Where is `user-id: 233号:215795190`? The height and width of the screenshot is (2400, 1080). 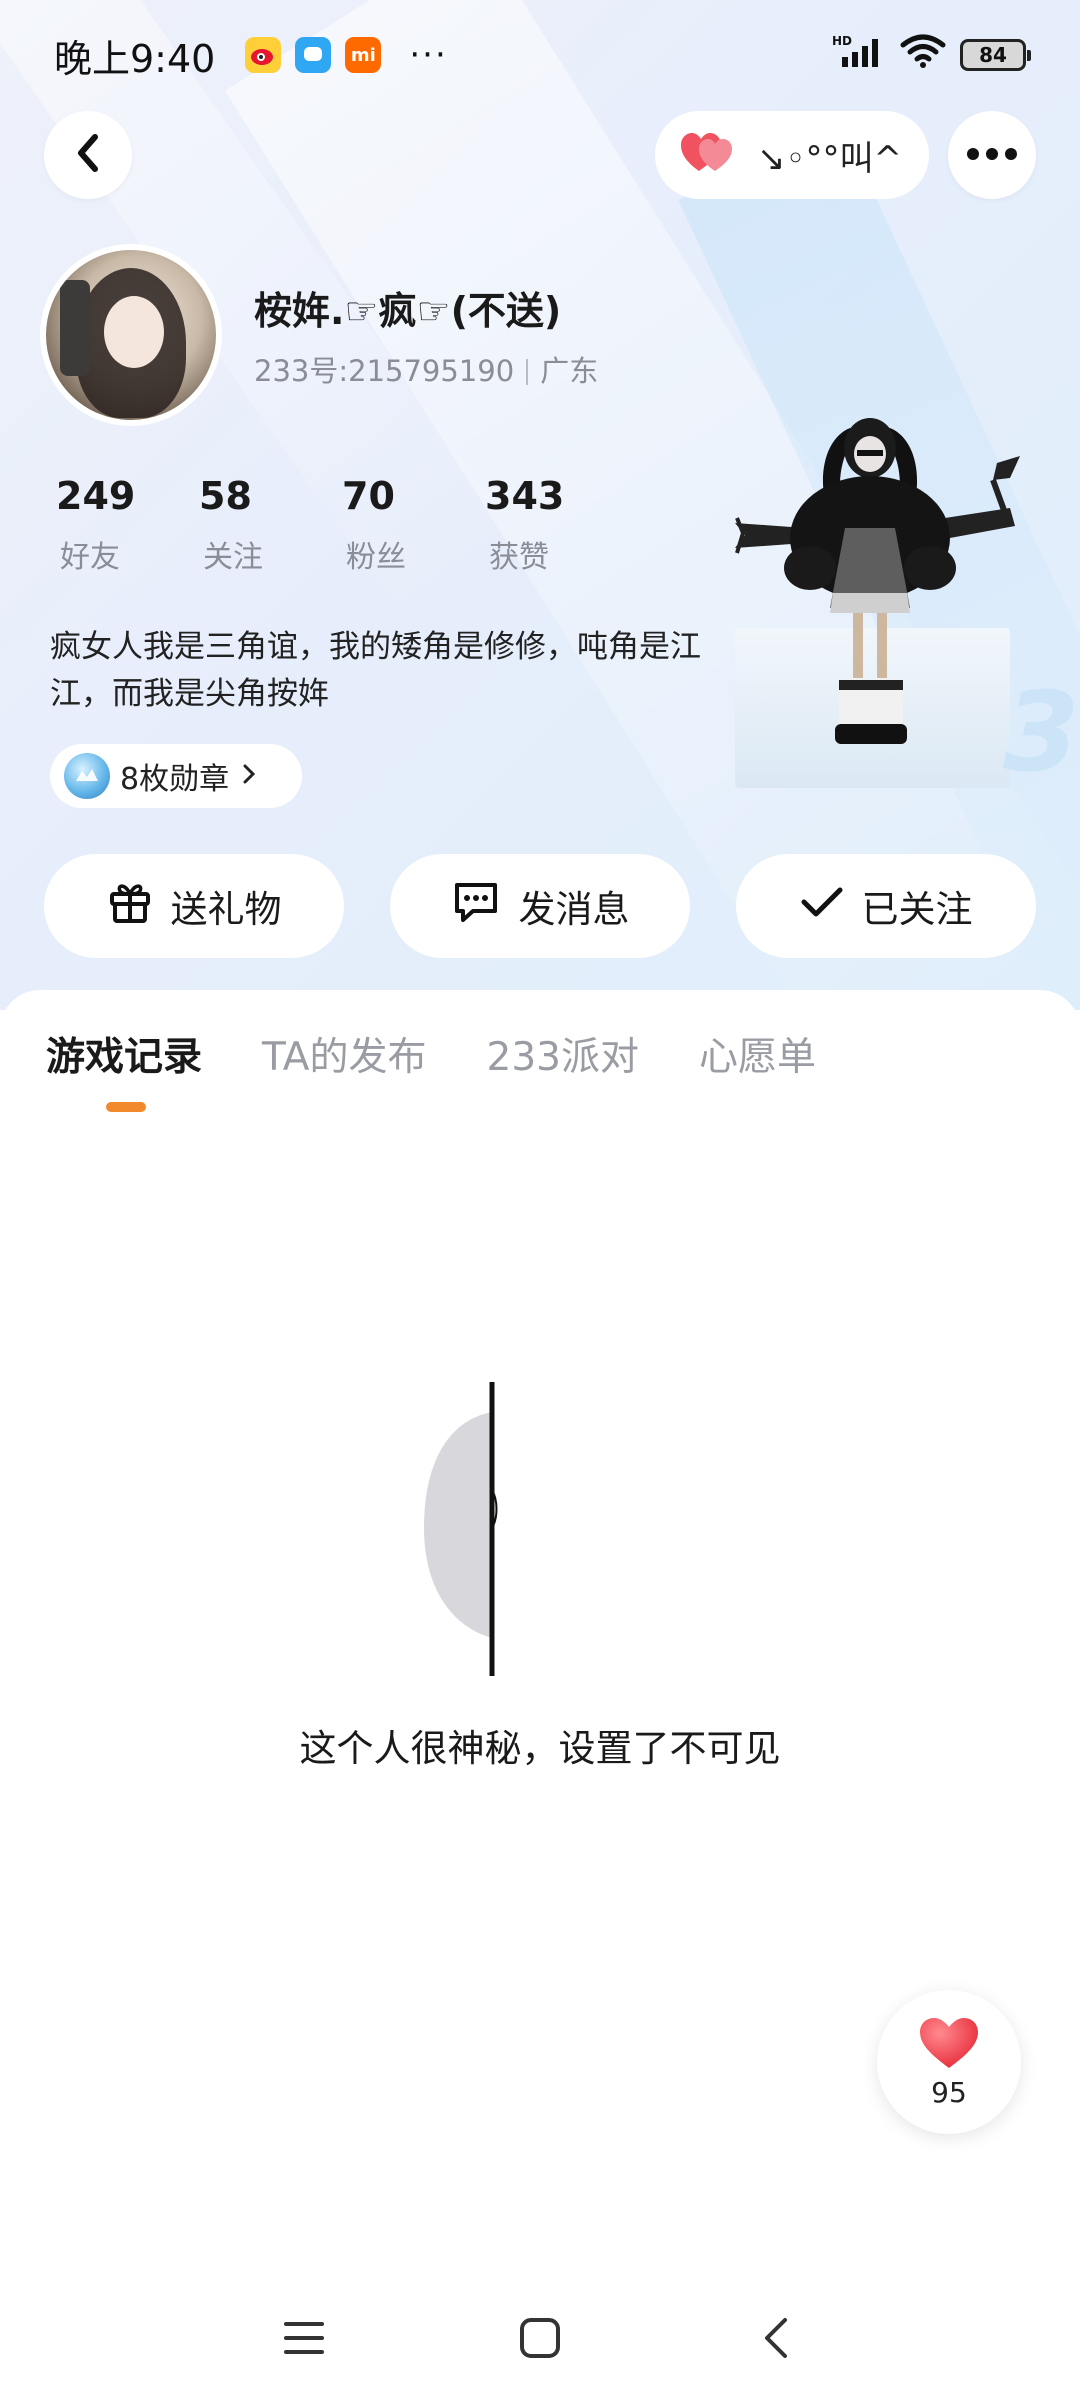 user-id: 233号:215795190 is located at coordinates (384, 371).